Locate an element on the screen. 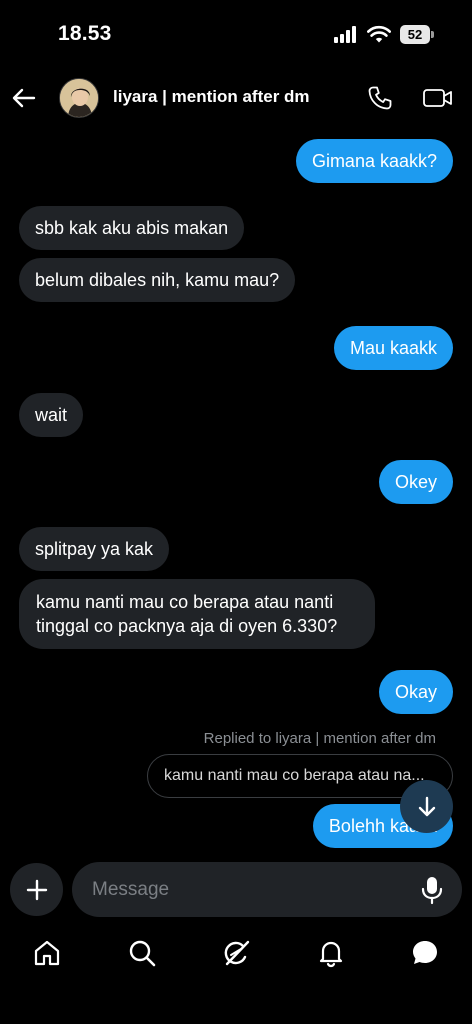 The image size is (472, 1024). search-icon is located at coordinates (142, 953).